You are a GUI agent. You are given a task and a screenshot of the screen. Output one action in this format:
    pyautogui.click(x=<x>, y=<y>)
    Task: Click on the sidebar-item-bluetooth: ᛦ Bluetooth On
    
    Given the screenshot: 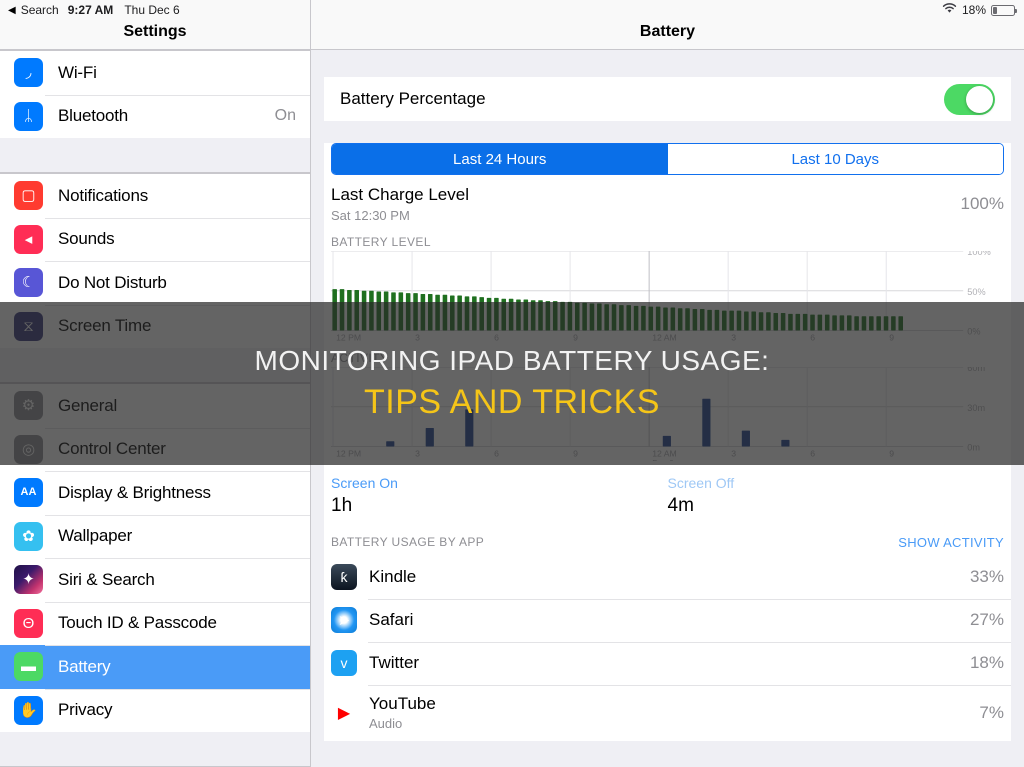 What is the action you would take?
    pyautogui.click(x=155, y=116)
    